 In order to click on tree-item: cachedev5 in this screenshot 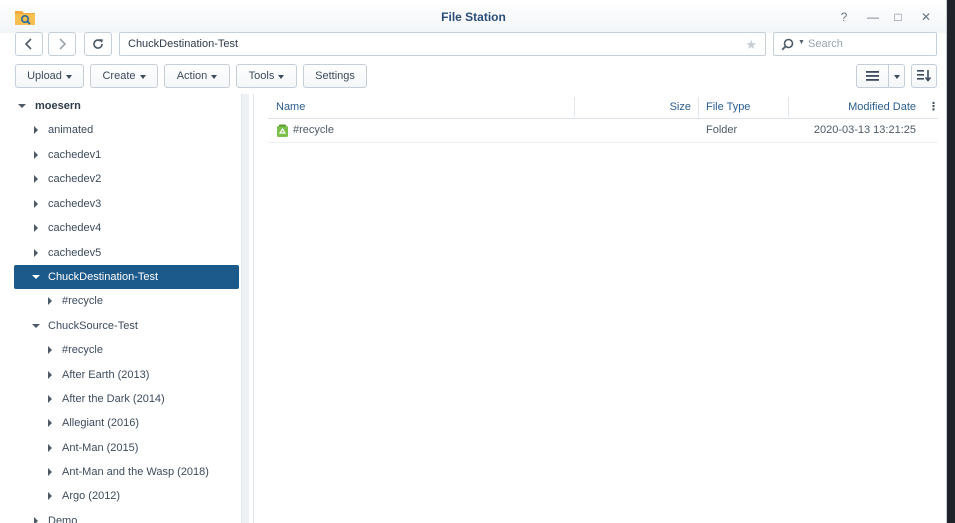, I will do `click(126, 253)`.